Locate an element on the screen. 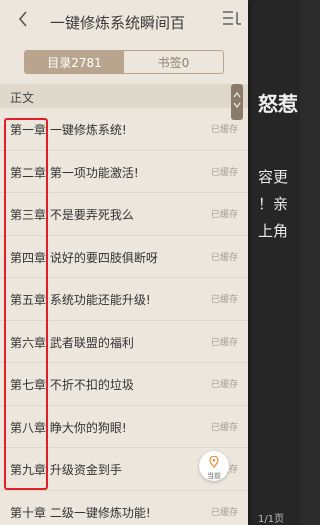 This screenshot has width=320, height=525. chapter-row: 第八章 睁大你的狗眼! 已缓存 is located at coordinates (124, 427).